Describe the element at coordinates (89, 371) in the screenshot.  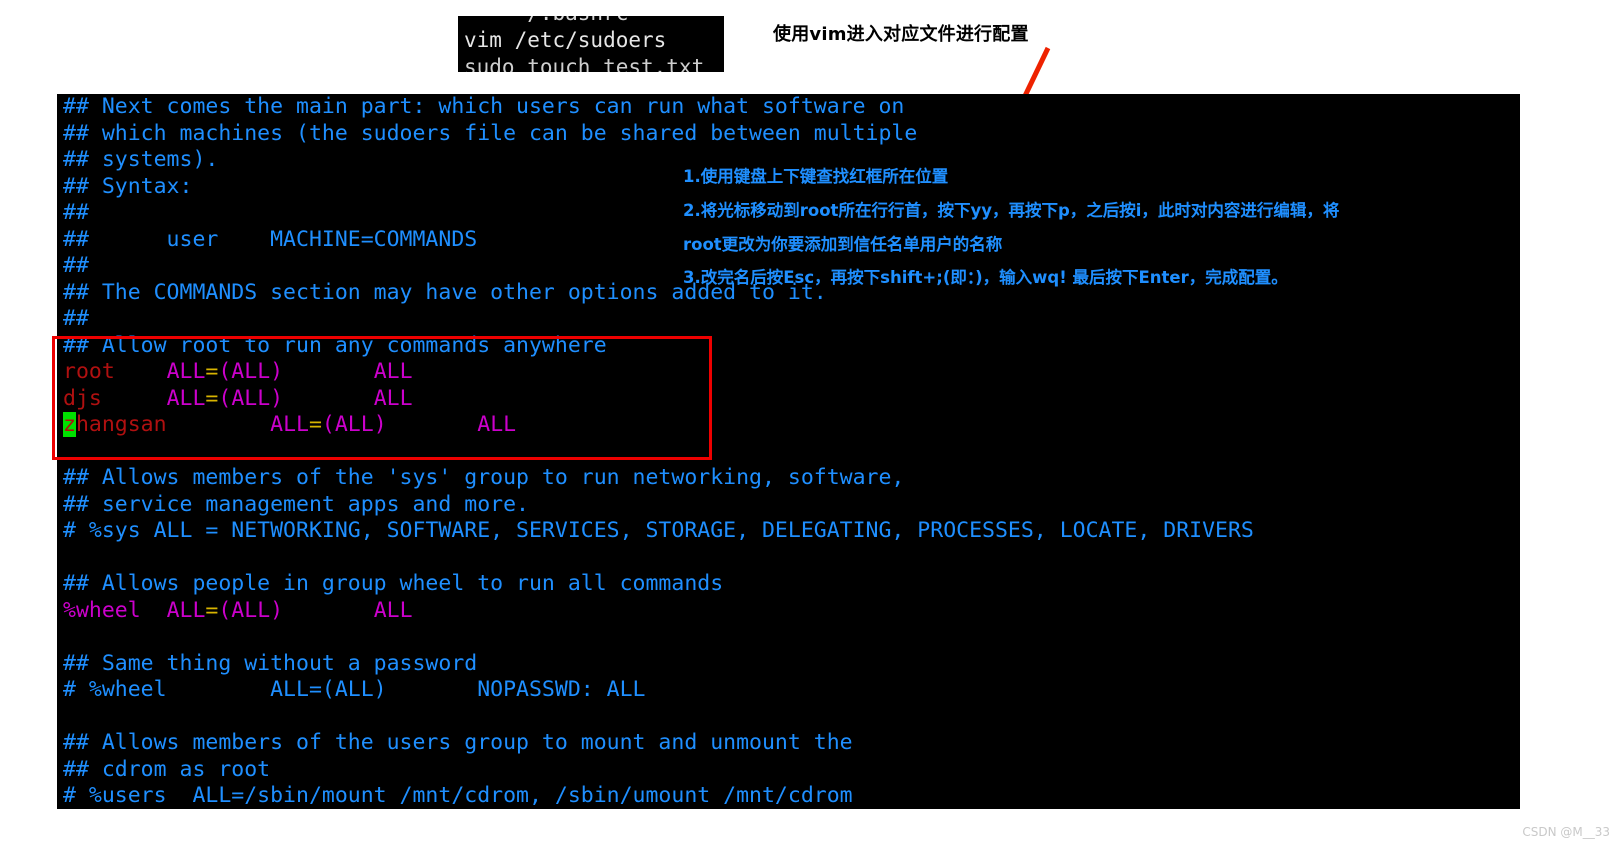
I see `rule-user: root` at that location.